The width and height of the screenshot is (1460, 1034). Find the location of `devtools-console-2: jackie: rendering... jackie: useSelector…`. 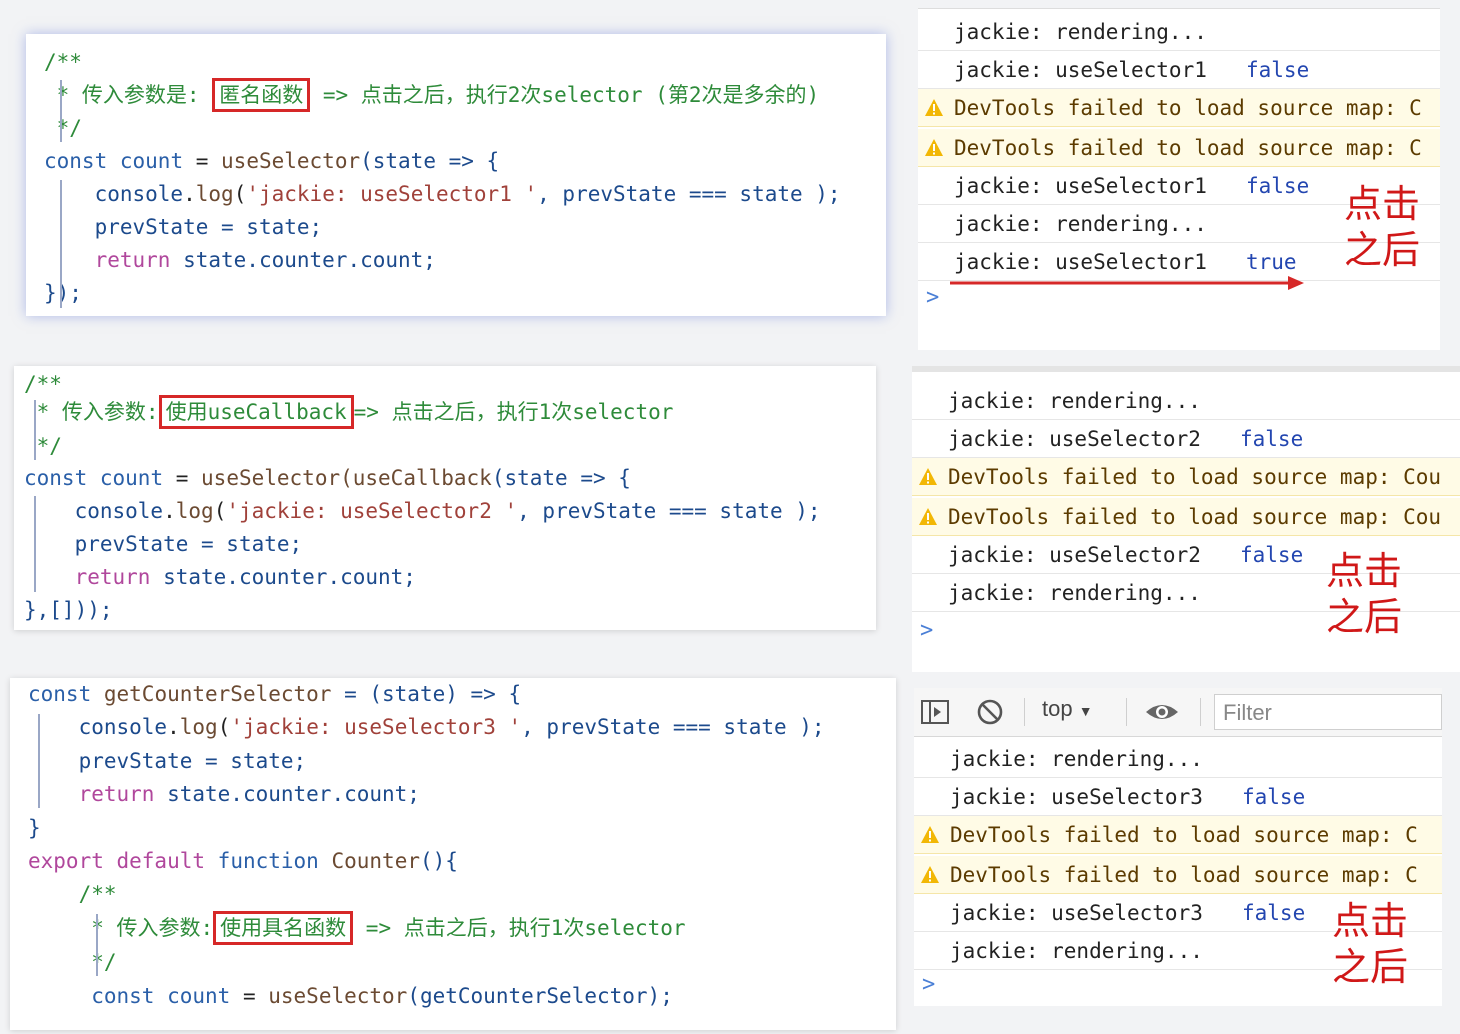

devtools-console-2: jackie: rendering... jackie: useSelector… is located at coordinates (1186, 519).